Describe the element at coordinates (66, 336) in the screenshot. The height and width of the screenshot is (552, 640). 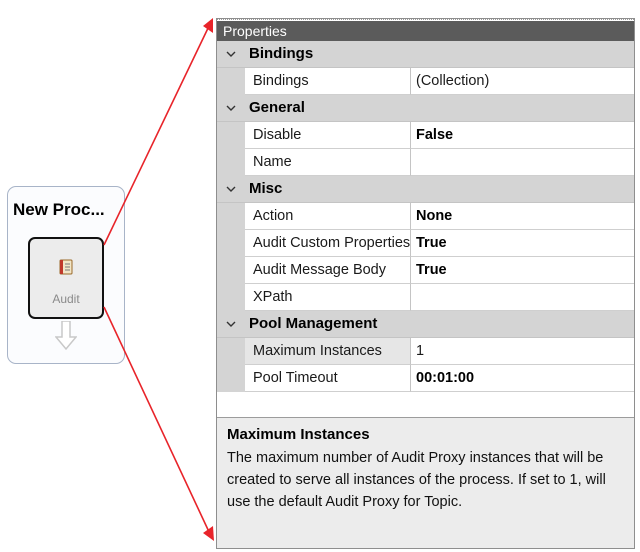
I see `flow-down-arrow-icon` at that location.